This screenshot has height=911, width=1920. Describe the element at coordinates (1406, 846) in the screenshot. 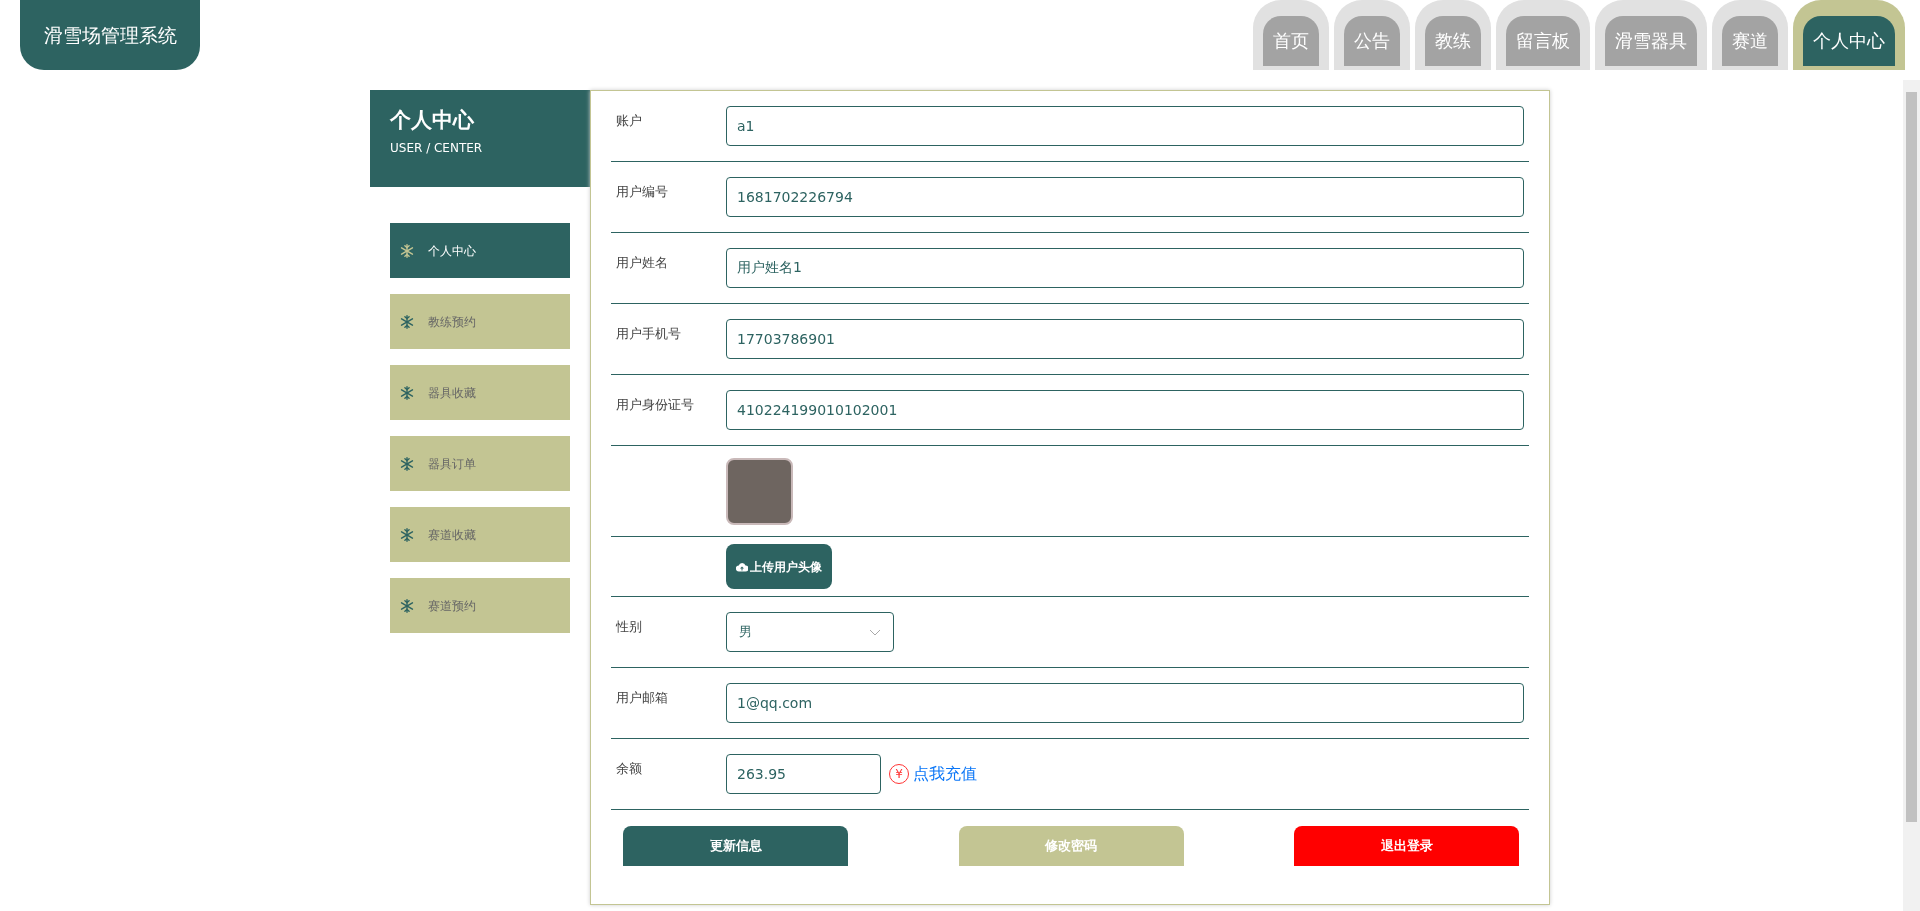

I see `action-button: 退出登录` at that location.